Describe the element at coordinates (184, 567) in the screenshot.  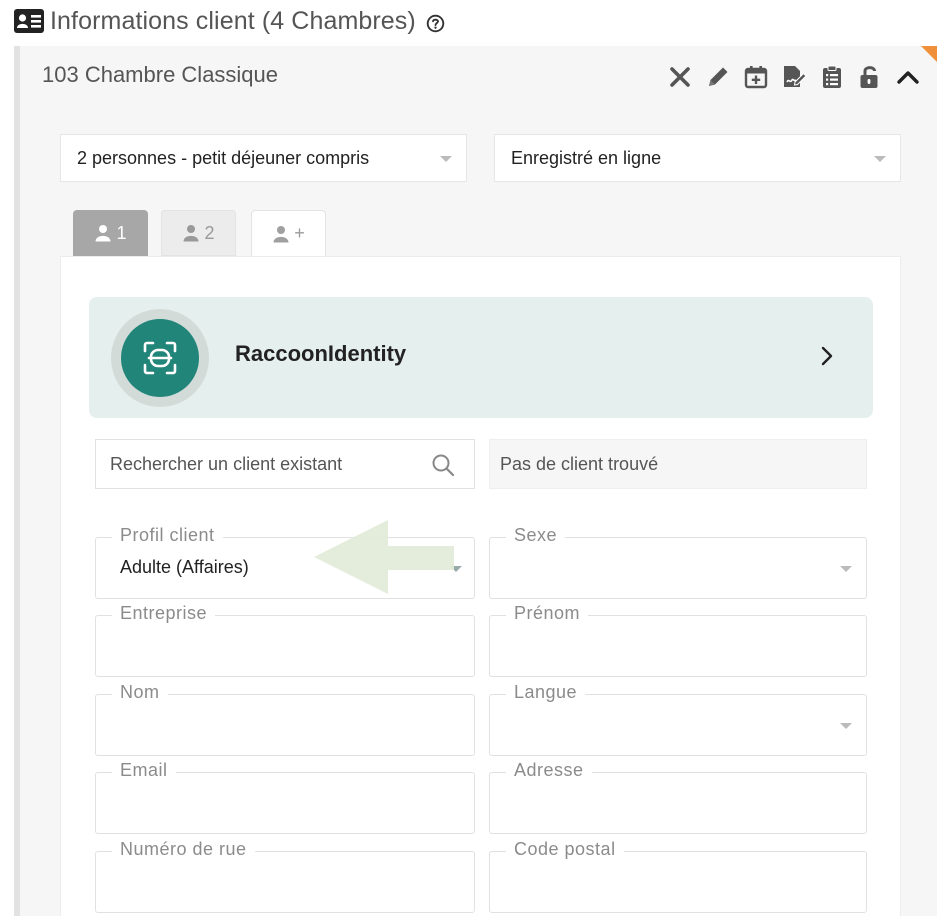
I see `profil-client-value: Adulte (Affaires)` at that location.